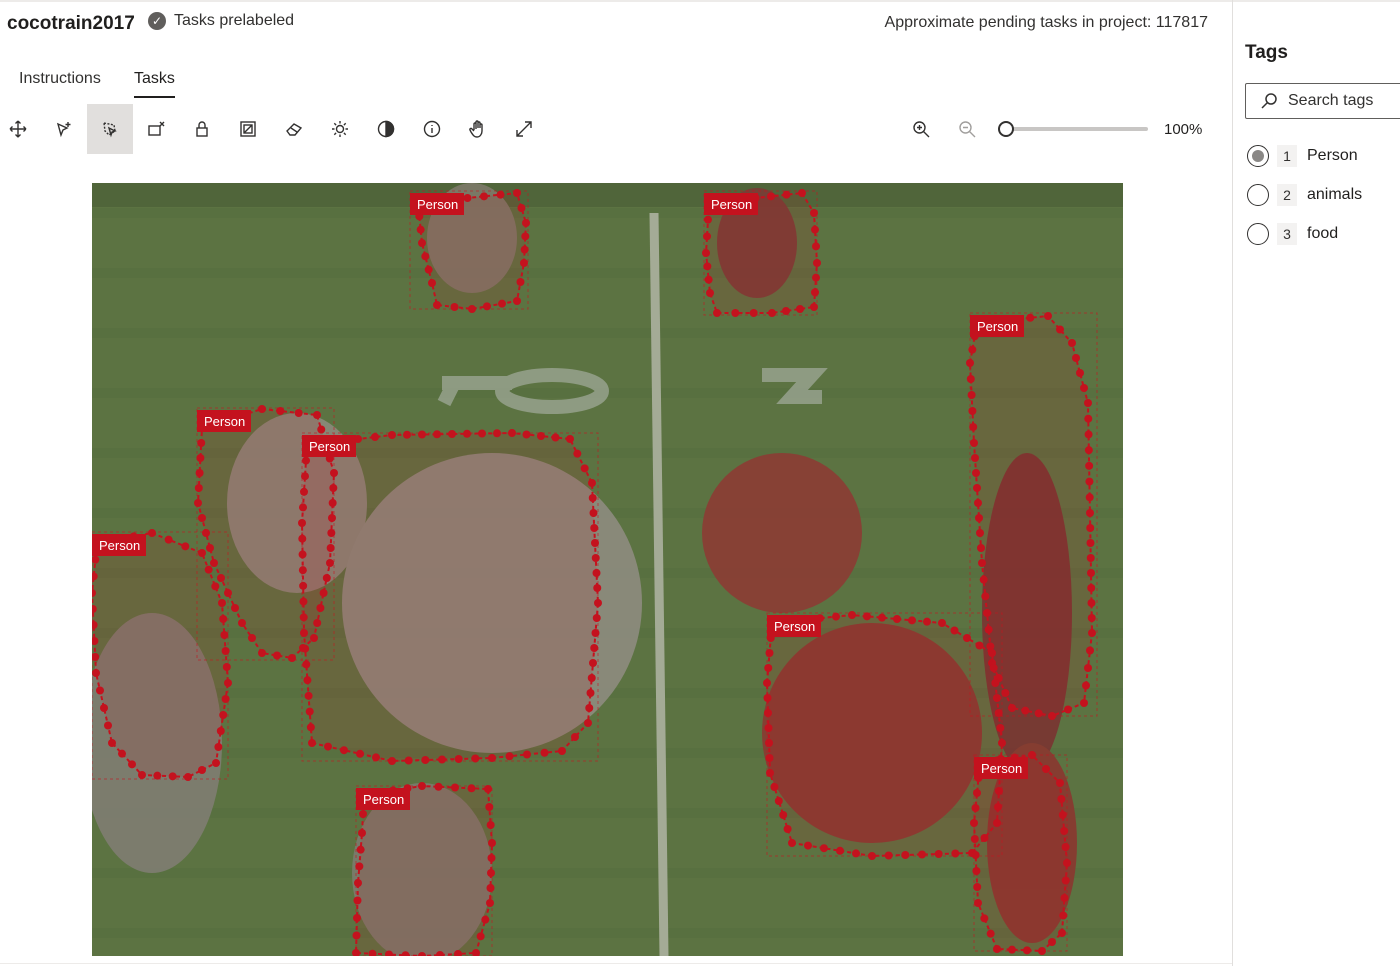 The height and width of the screenshot is (966, 1400). I want to click on tag-radio, so click(1258, 195).